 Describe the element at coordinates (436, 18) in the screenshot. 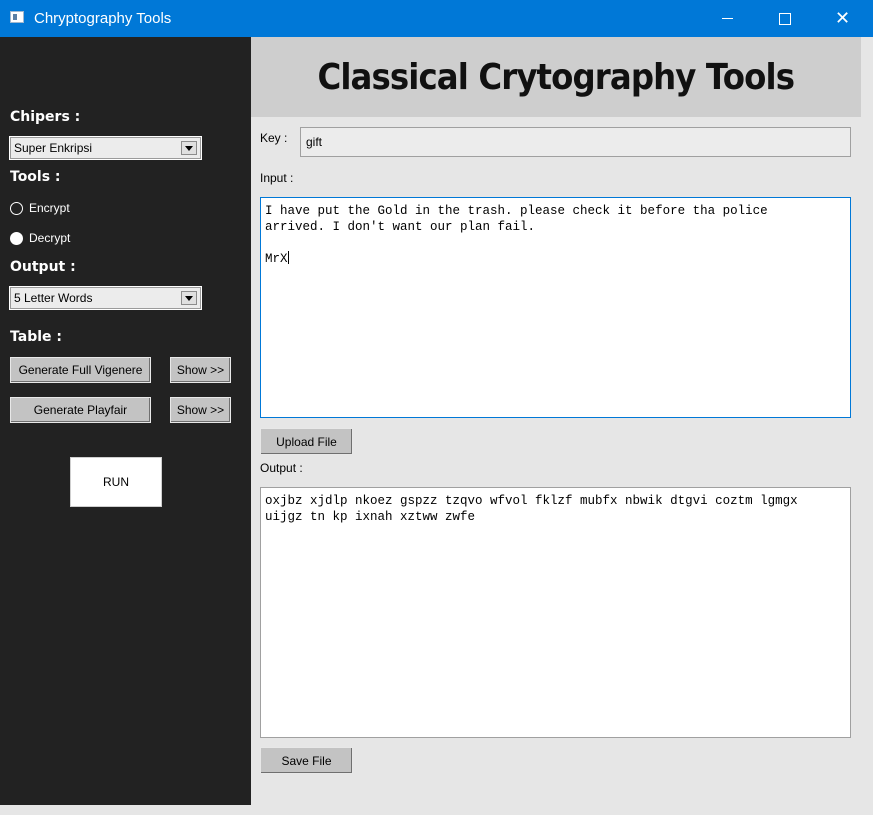

I see `title-bar: Chryptography Tools ✕` at that location.